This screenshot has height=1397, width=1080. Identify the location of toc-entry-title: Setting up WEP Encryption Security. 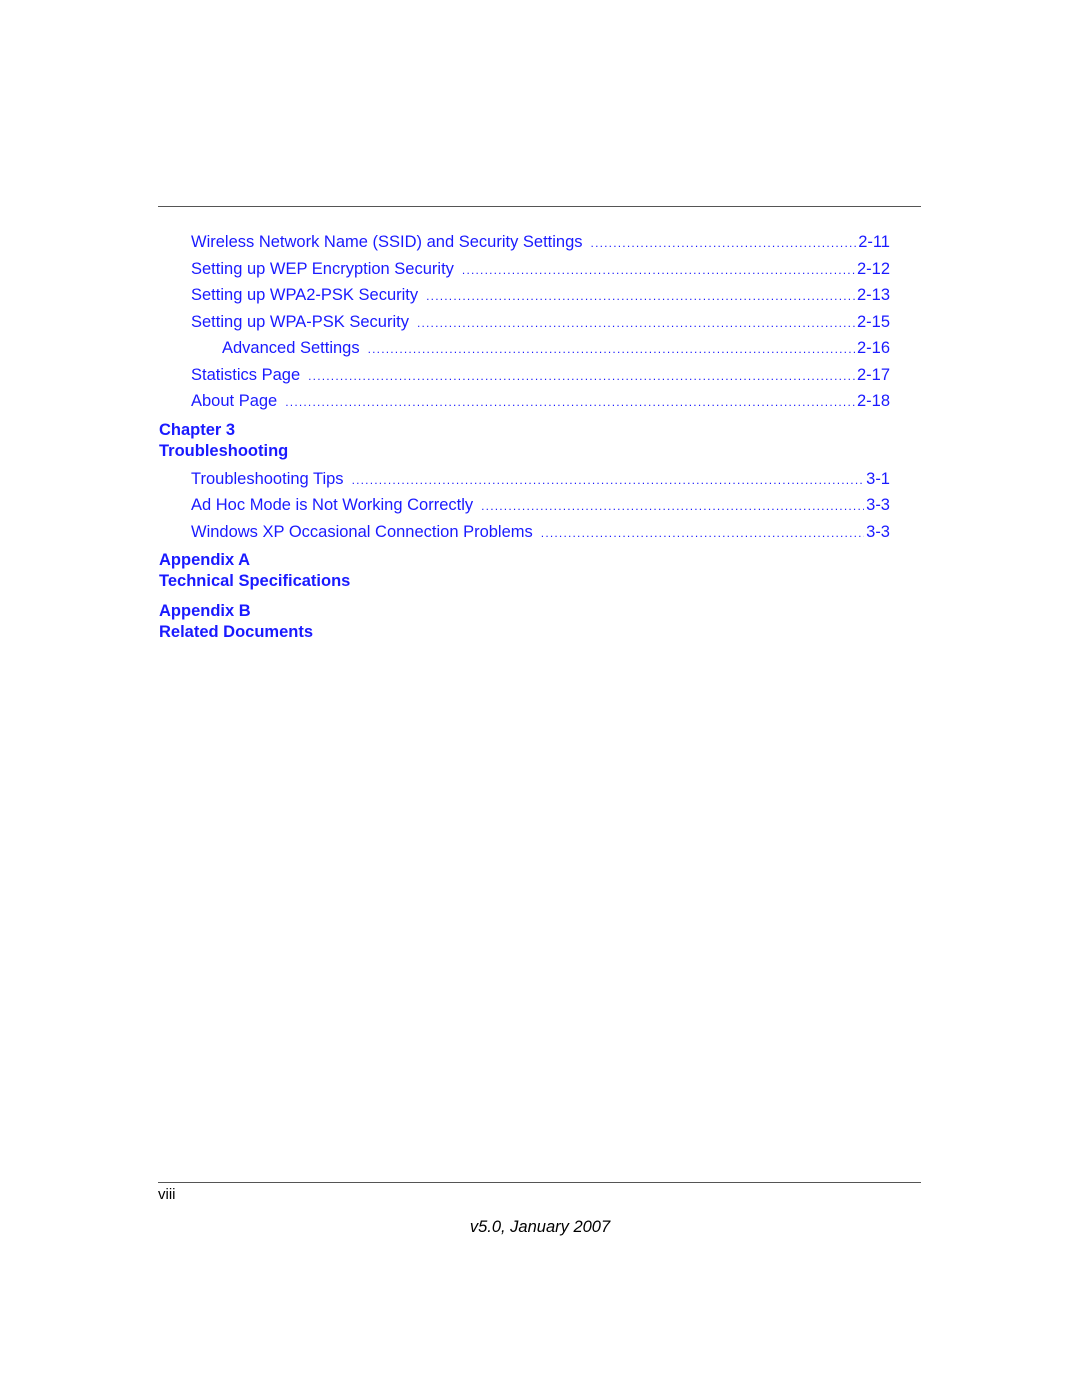
(322, 269).